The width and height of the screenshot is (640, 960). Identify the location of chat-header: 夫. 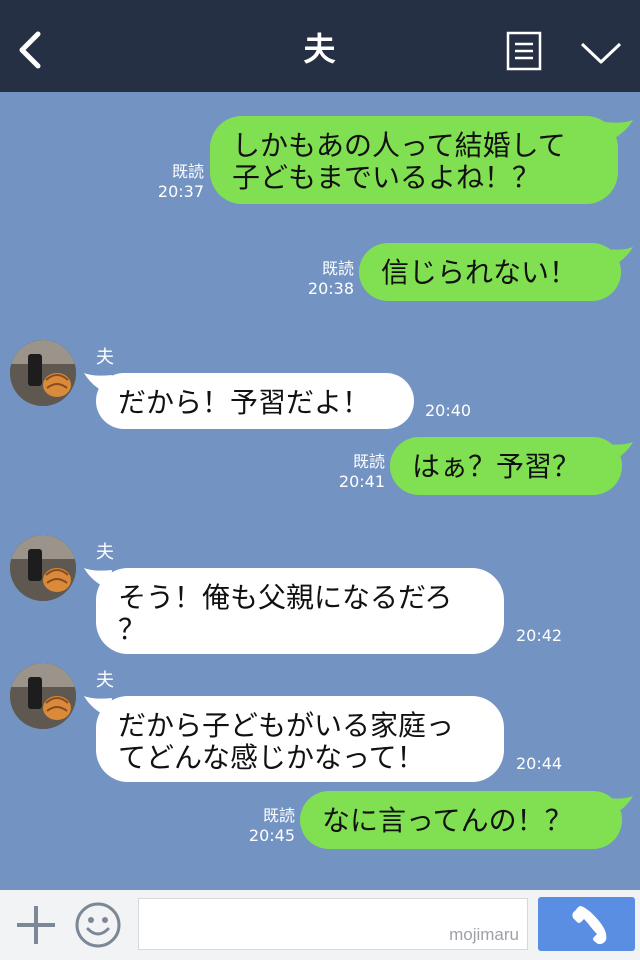
(320, 46).